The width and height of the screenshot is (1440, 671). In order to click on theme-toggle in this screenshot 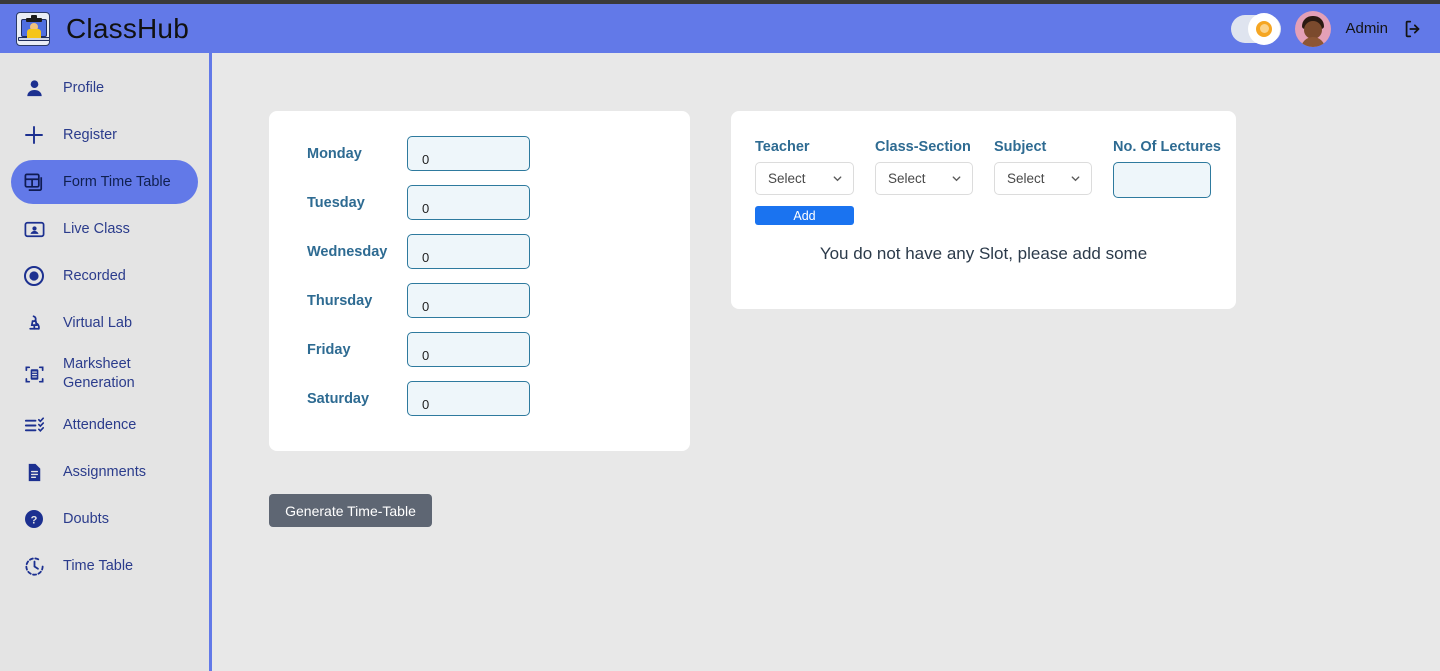, I will do `click(1256, 28)`.